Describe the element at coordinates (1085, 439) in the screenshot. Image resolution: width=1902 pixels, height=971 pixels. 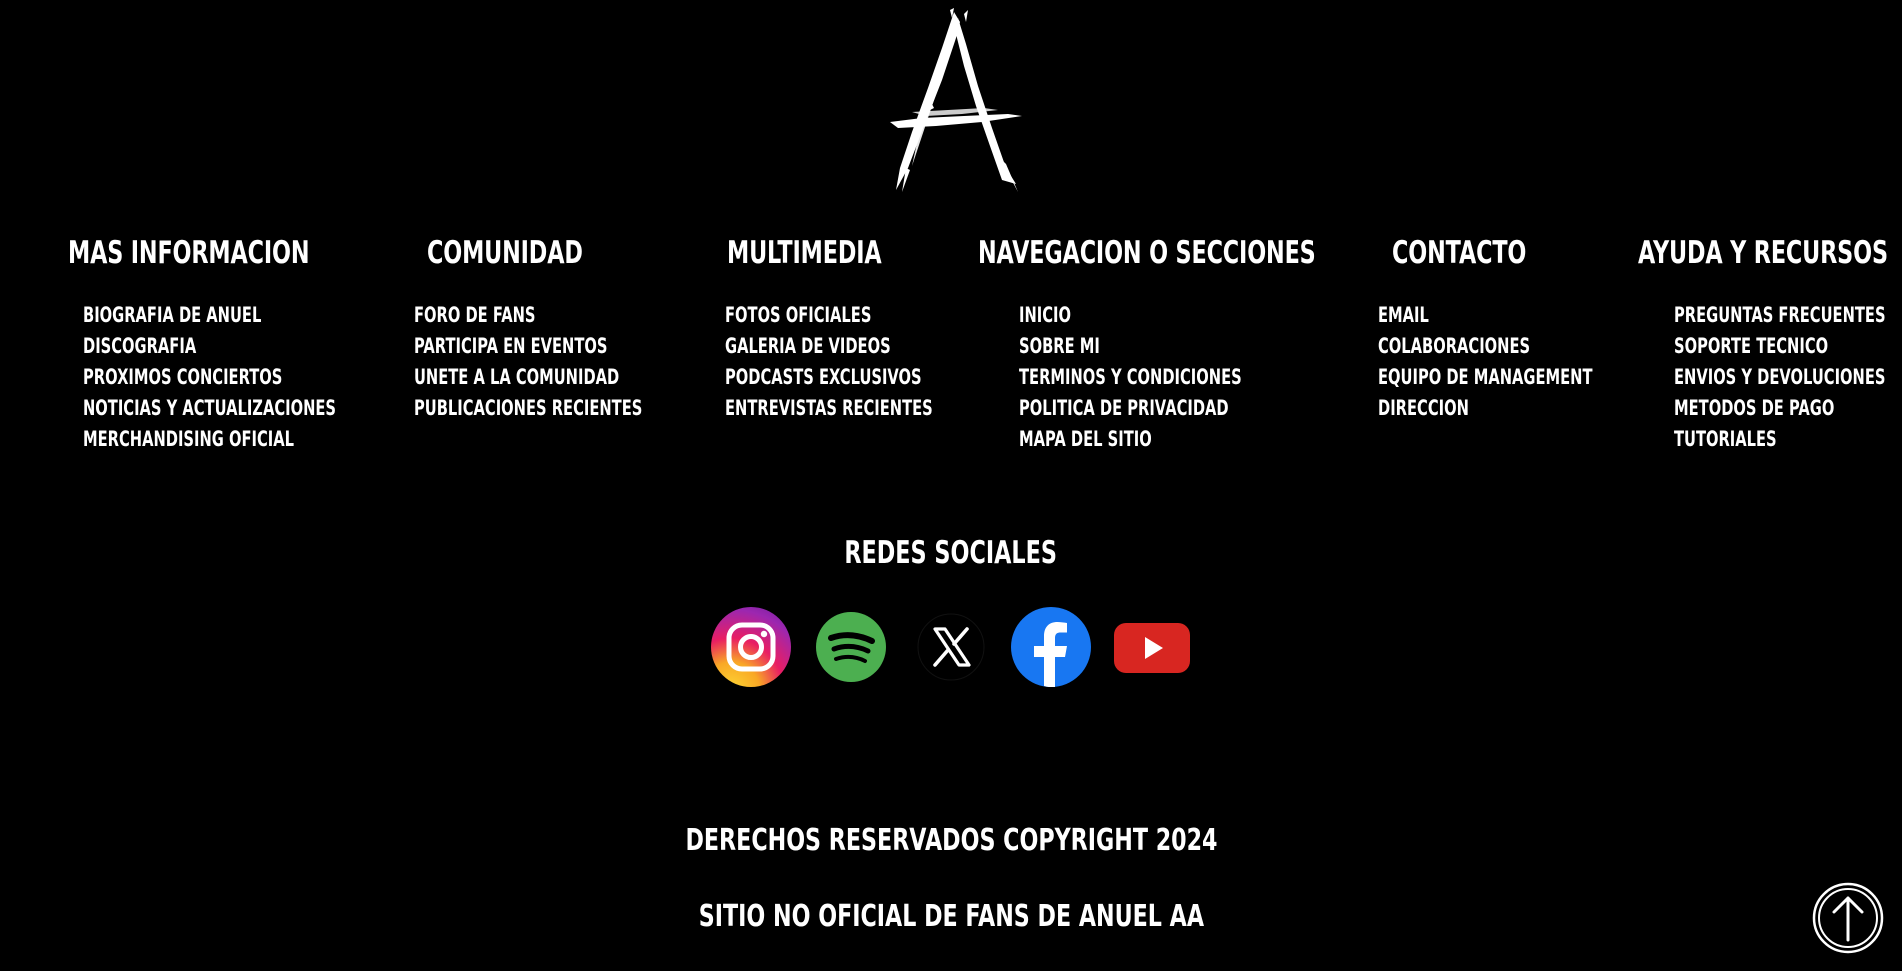
I see `link-mapa-sitio: MAPA DEL SITIO` at that location.